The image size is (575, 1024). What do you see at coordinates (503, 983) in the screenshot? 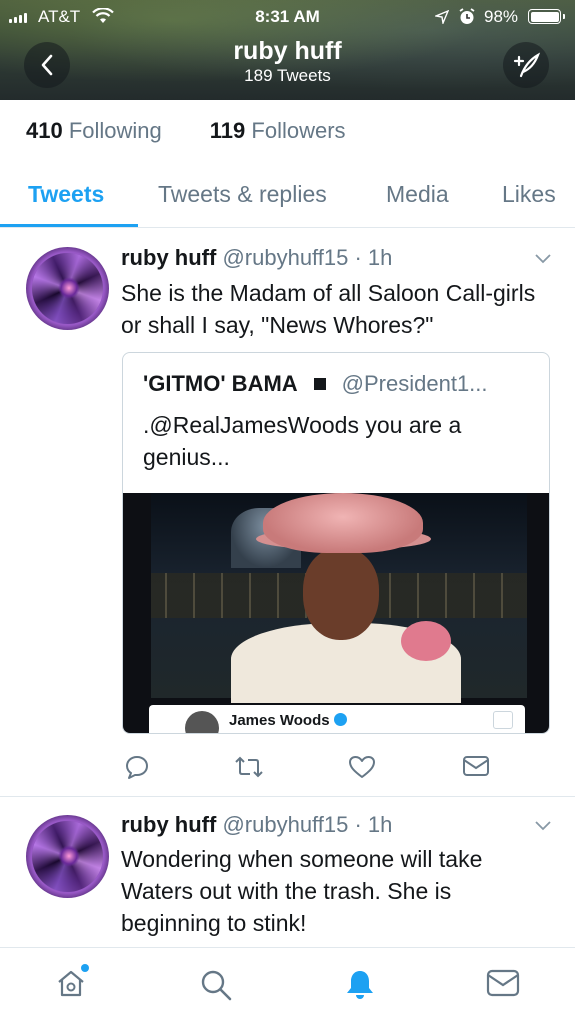
I see `messages-envelope-icon` at bounding box center [503, 983].